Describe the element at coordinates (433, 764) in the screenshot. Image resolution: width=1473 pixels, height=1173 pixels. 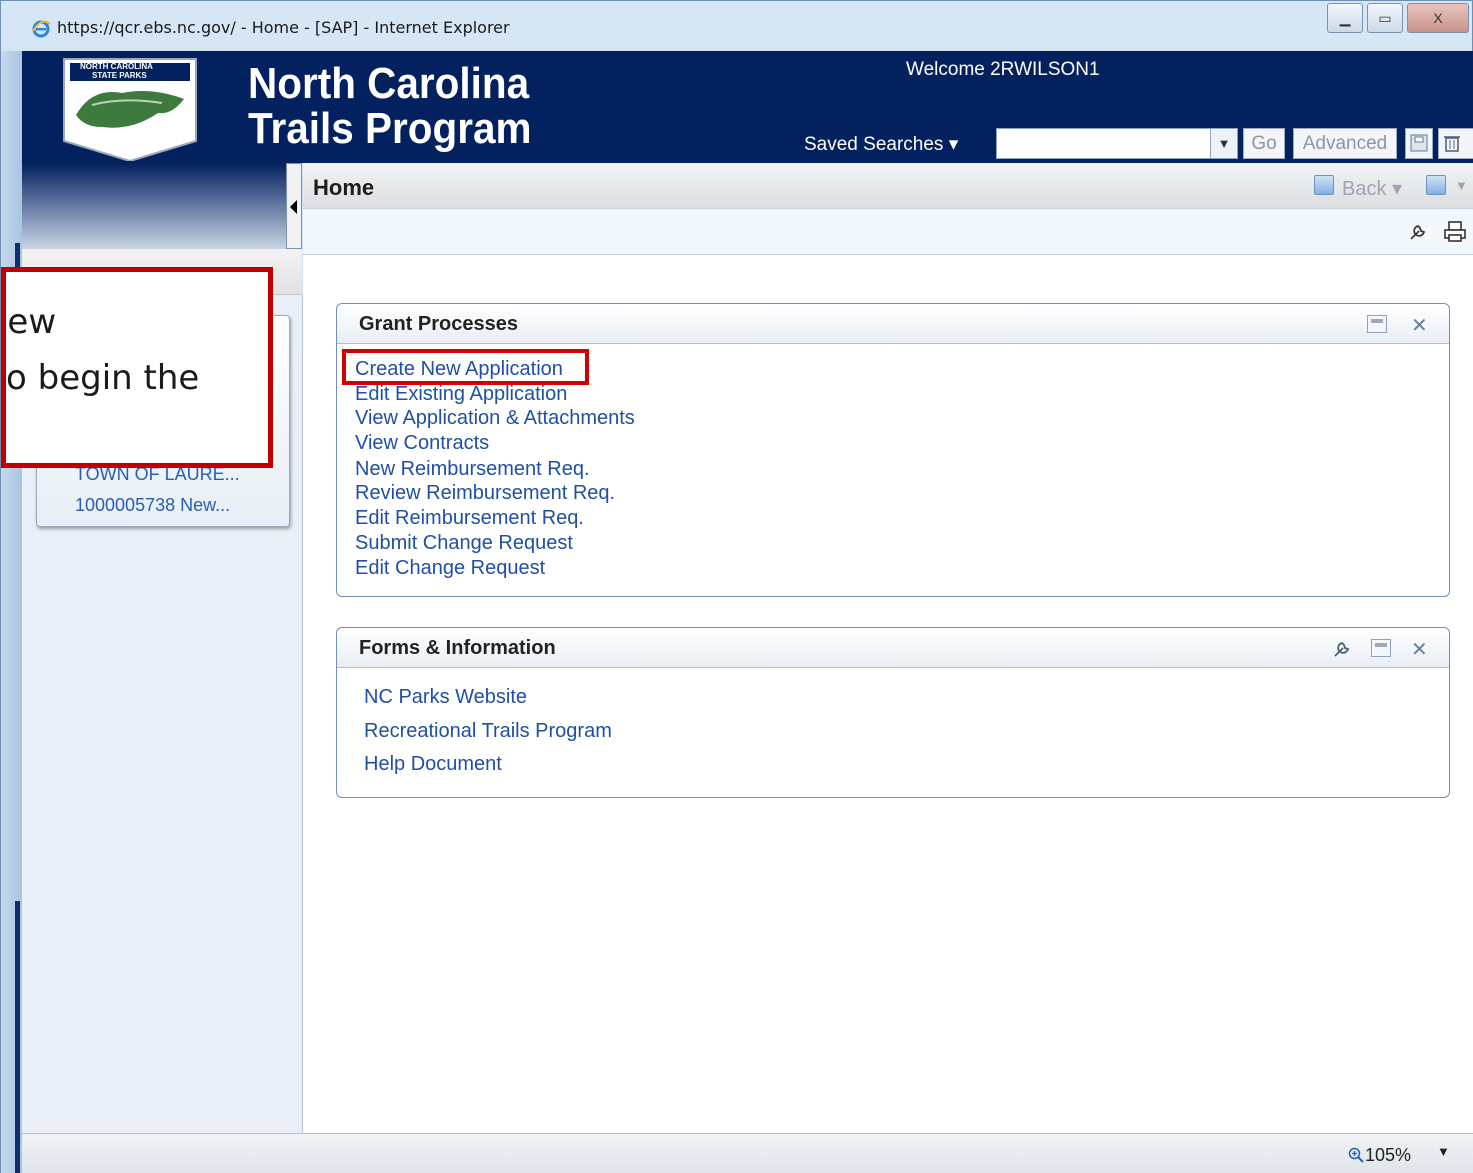
I see `help-document-link: Help Document` at that location.